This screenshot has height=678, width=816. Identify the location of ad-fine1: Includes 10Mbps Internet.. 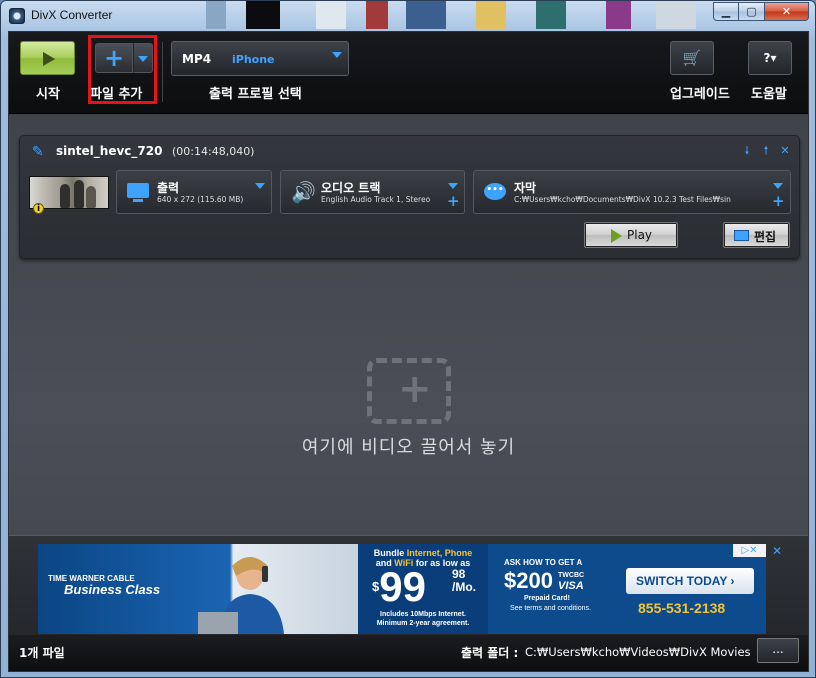
(423, 614).